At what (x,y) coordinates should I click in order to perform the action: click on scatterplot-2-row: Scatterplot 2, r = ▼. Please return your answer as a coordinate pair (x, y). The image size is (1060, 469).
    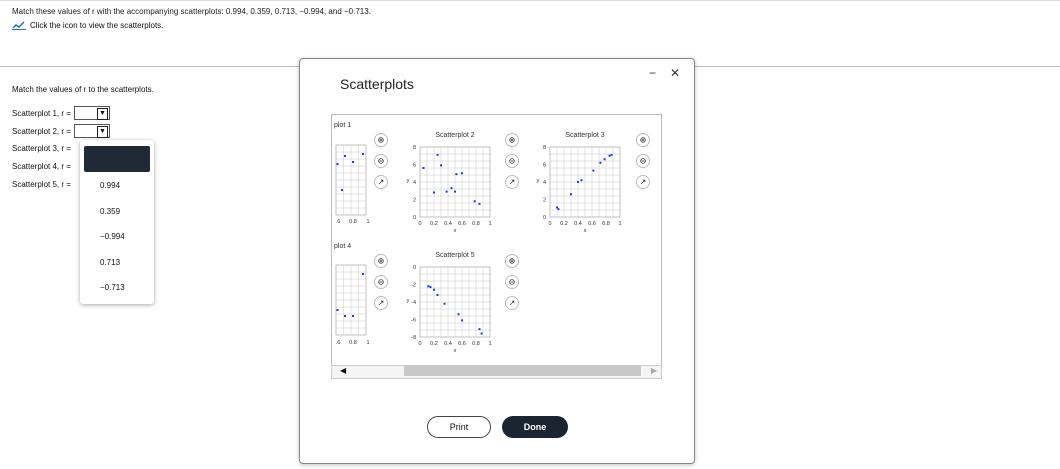
    Looking at the image, I should click on (61, 131).